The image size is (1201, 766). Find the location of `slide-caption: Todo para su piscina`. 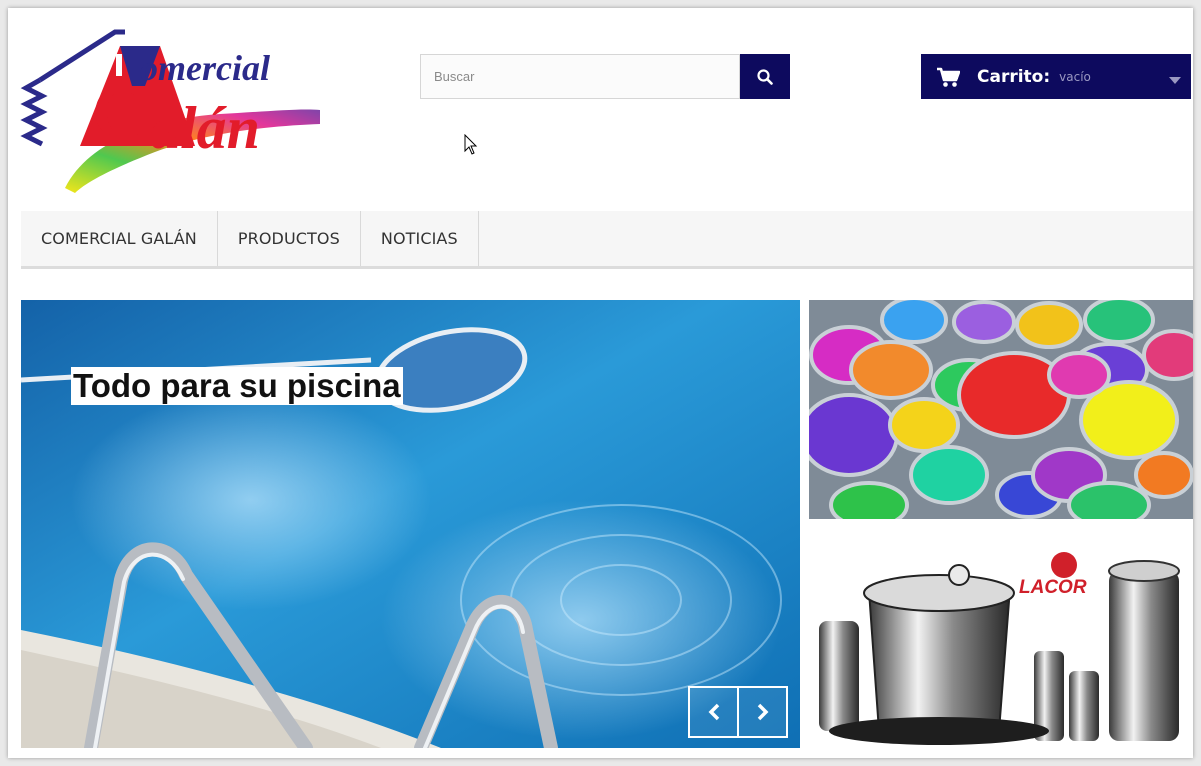

slide-caption: Todo para su piscina is located at coordinates (237, 386).